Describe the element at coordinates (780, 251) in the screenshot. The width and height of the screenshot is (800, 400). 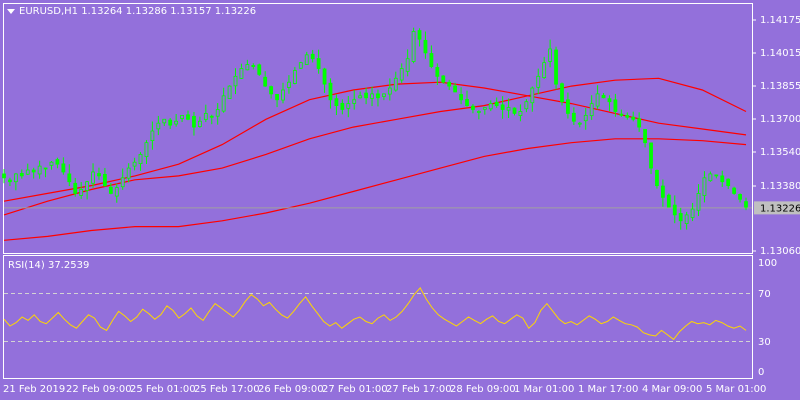
I see `price-label: 1.13060` at that location.